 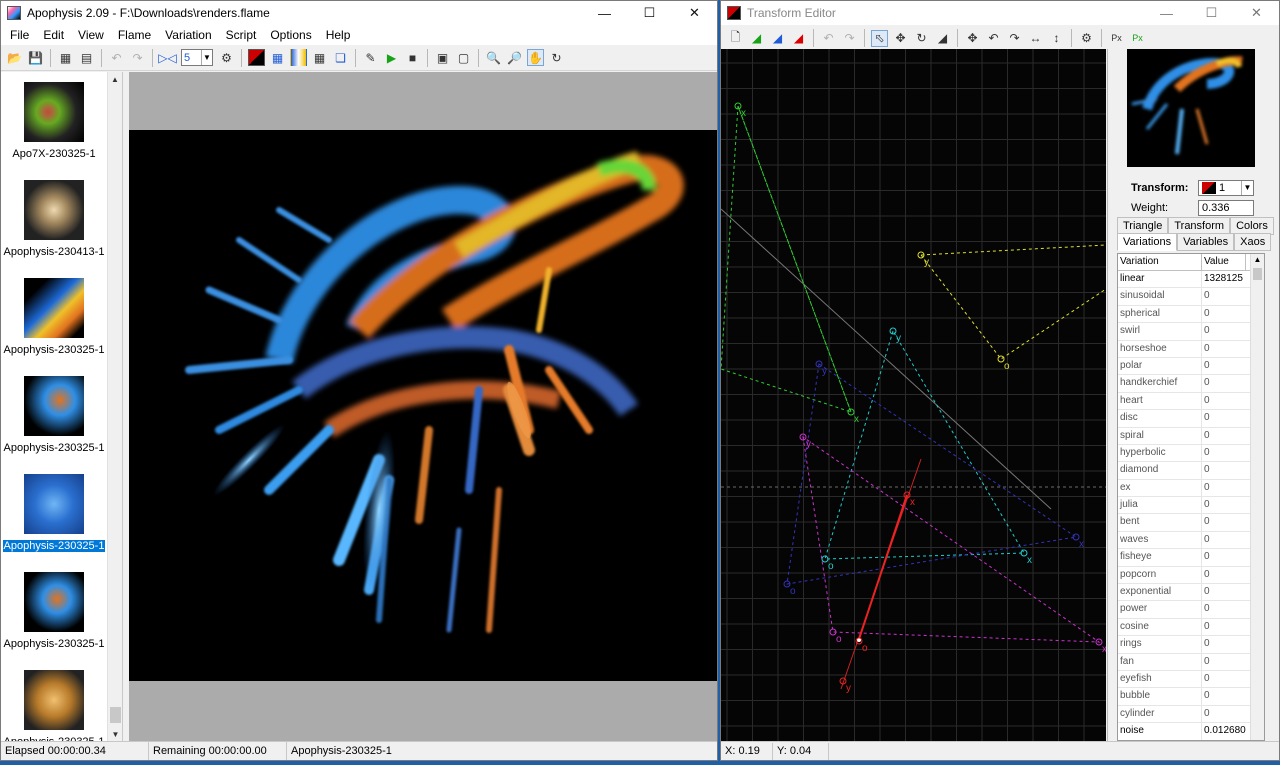 I want to click on reset-position-icon: ✥, so click(x=972, y=38).